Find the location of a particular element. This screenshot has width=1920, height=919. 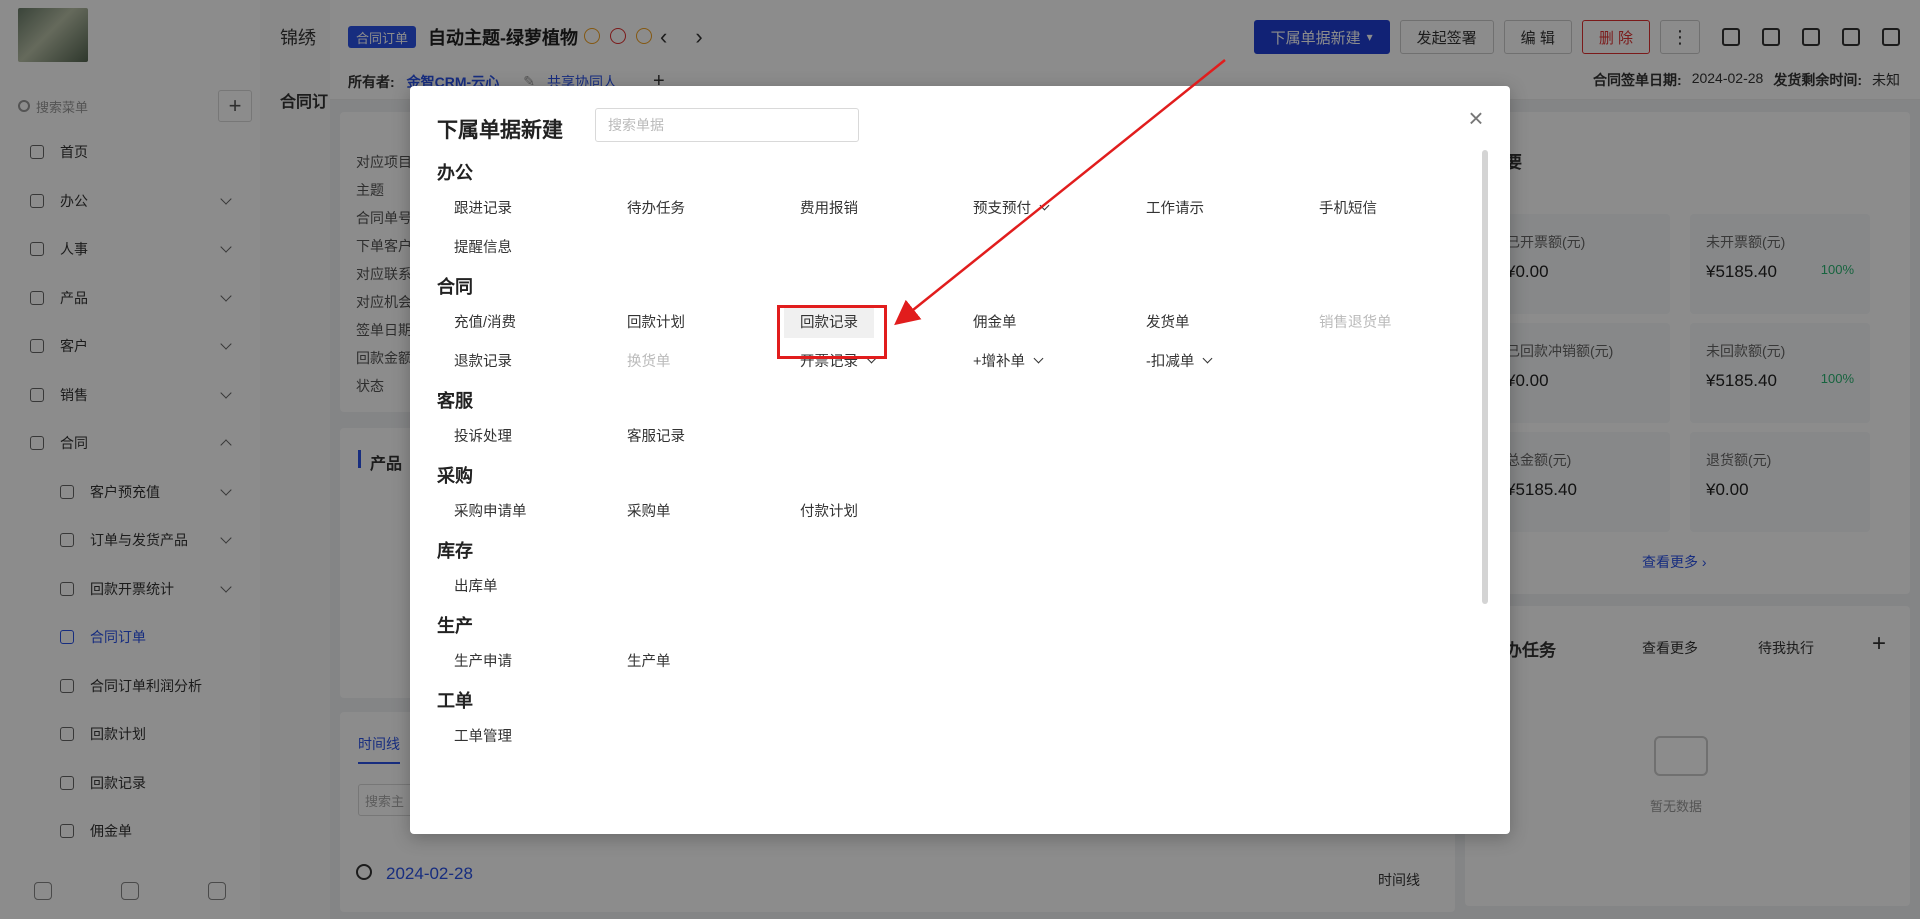

modal-title: 下属单据新建 is located at coordinates (500, 130).